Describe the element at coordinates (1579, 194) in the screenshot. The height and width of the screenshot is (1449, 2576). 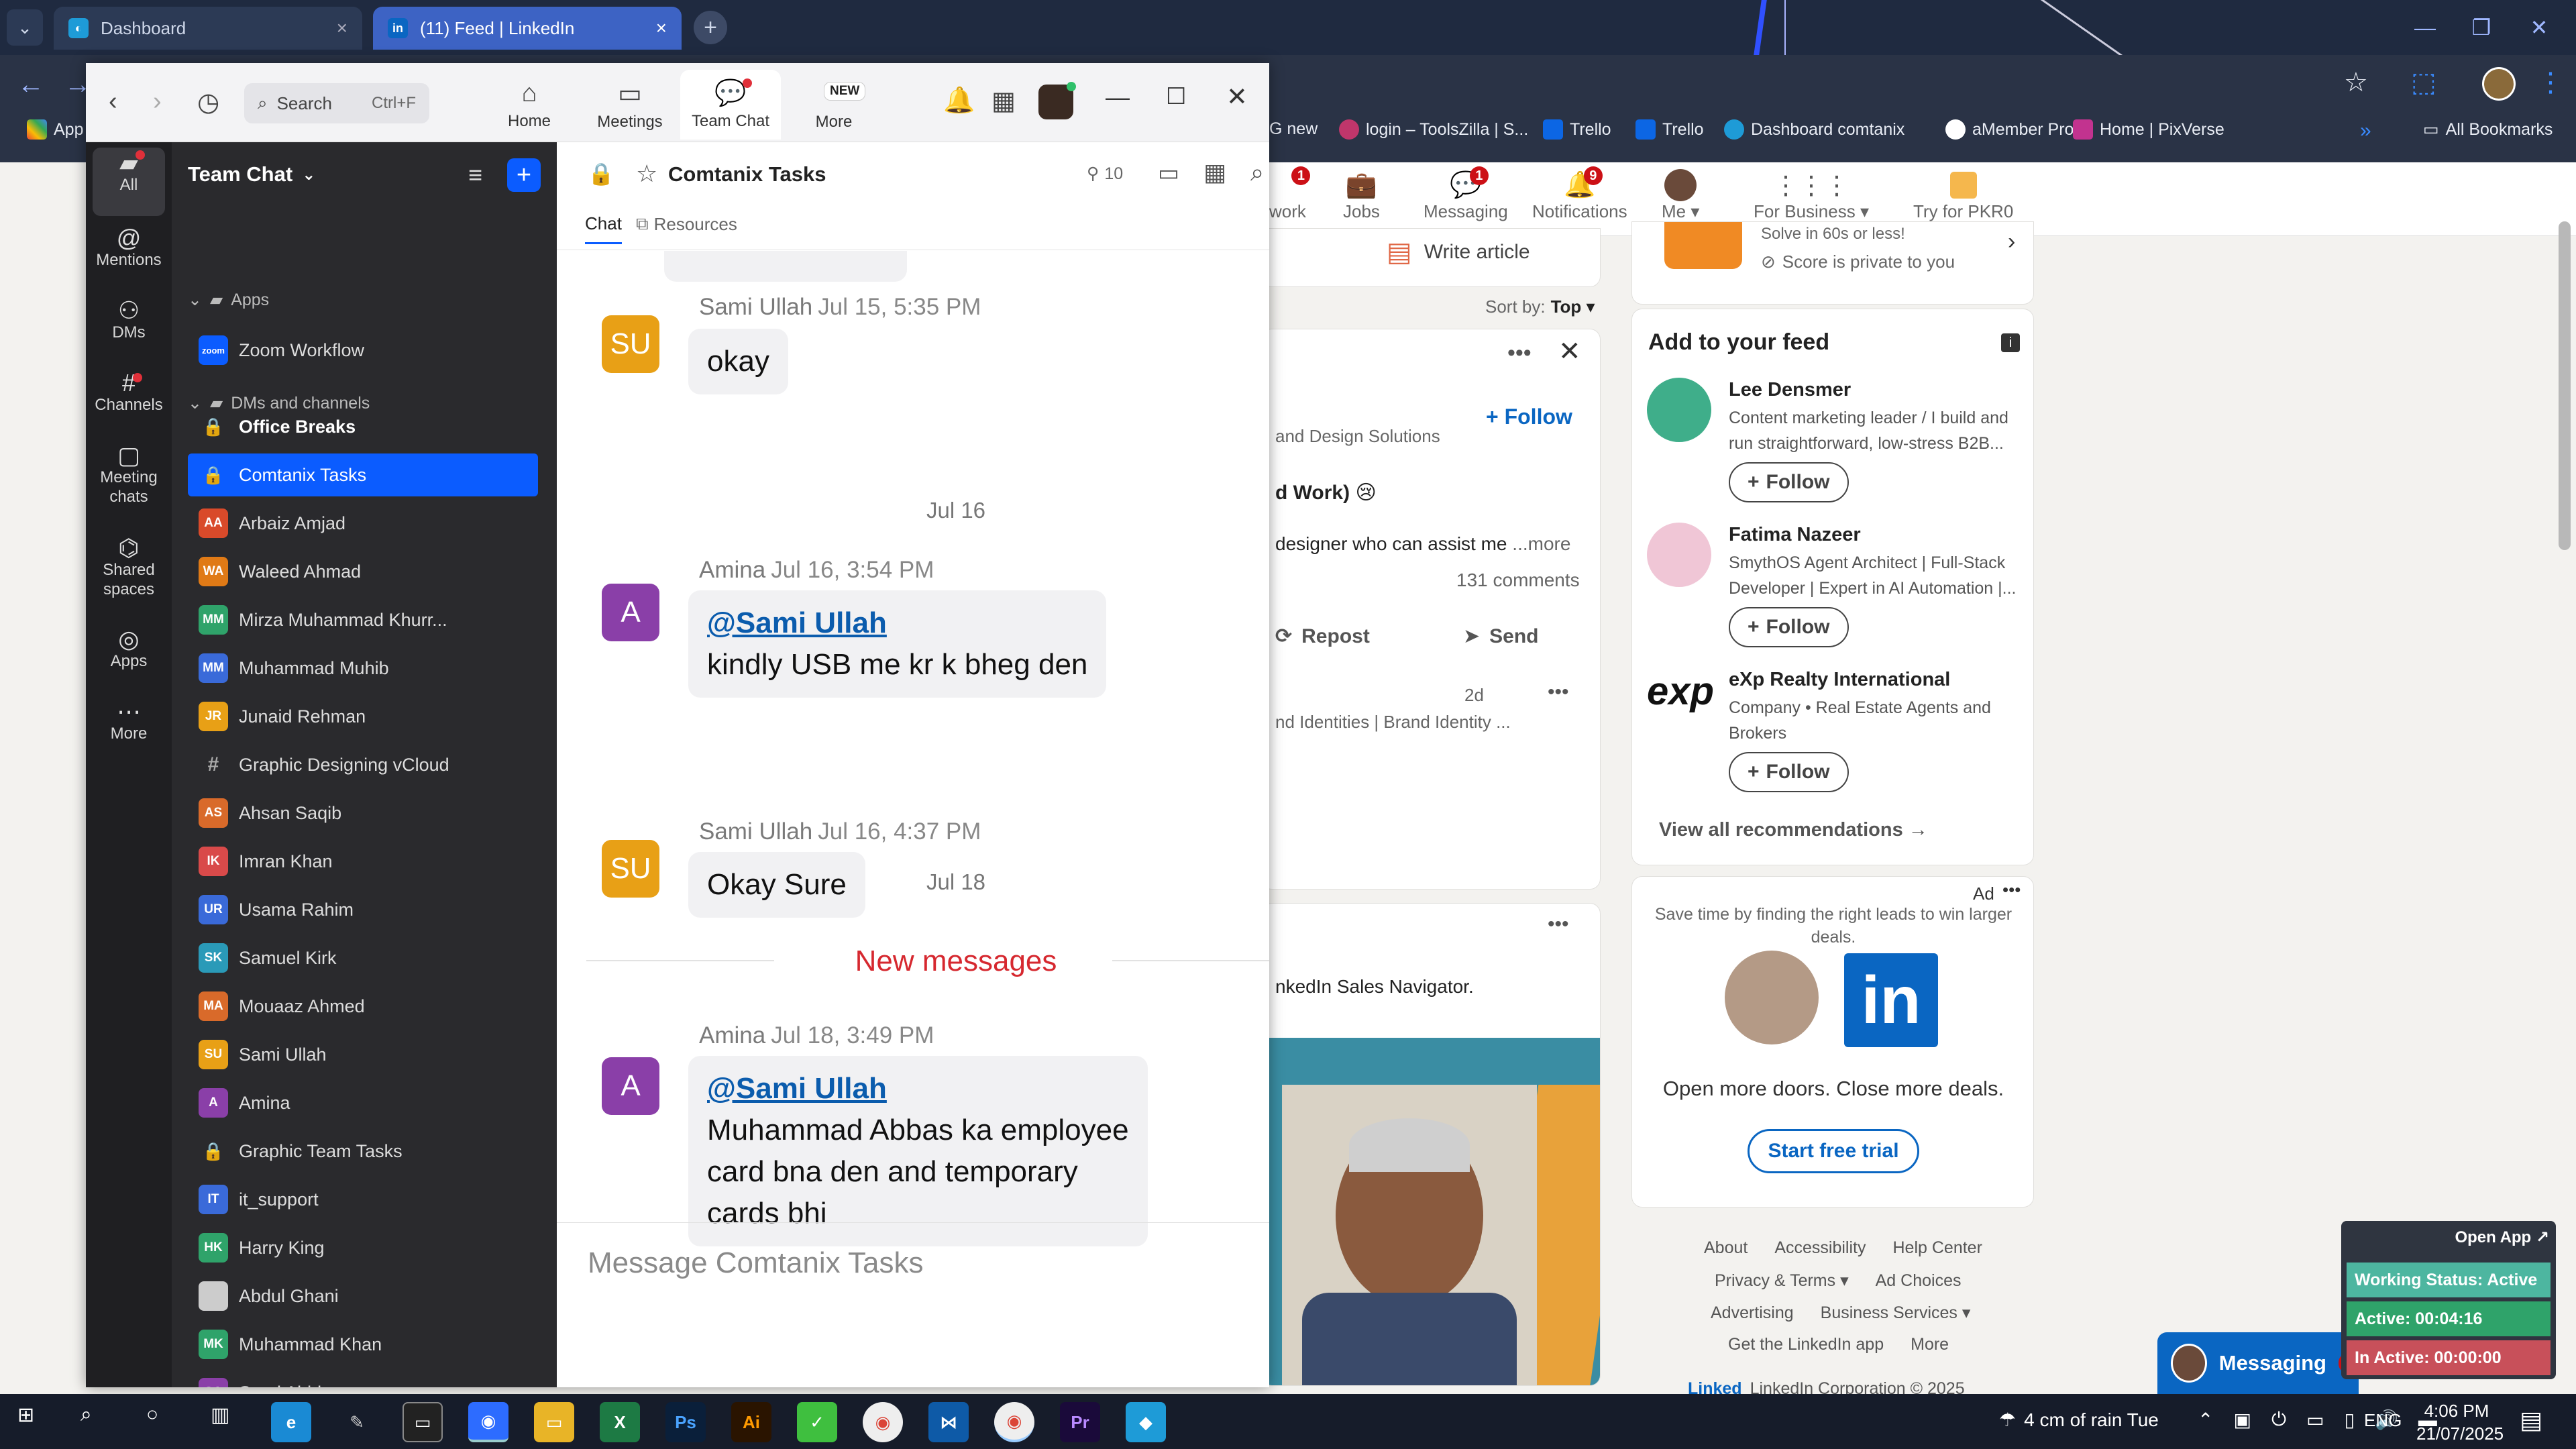
I see `nav-notifications: 🔔 9 Notifications` at that location.